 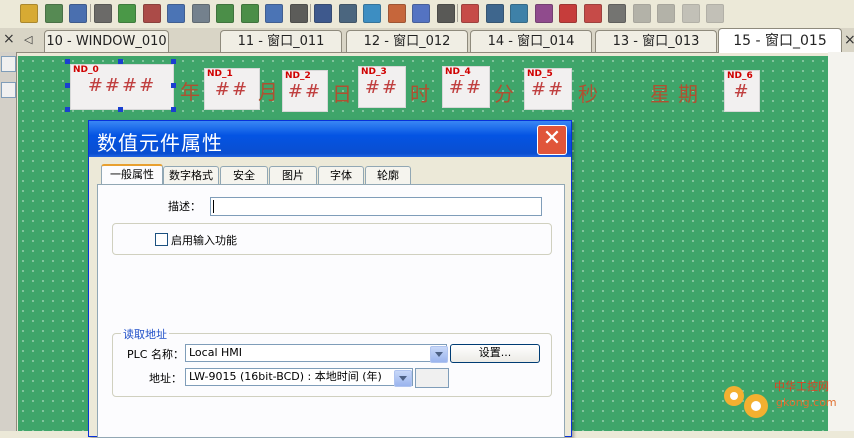 I want to click on xy-plot-icon, so click(x=543, y=13).